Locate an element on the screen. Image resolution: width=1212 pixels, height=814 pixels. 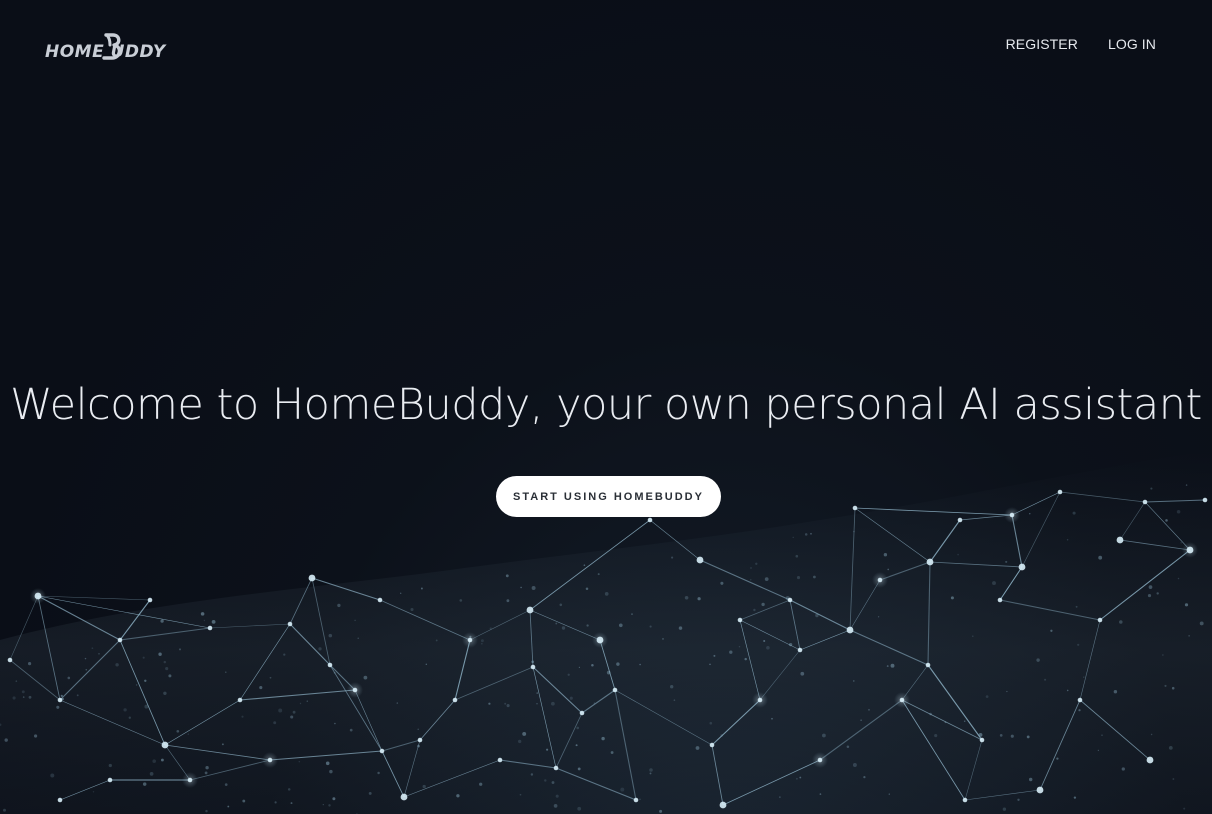
register-link: REGISTER is located at coordinates (1042, 44).